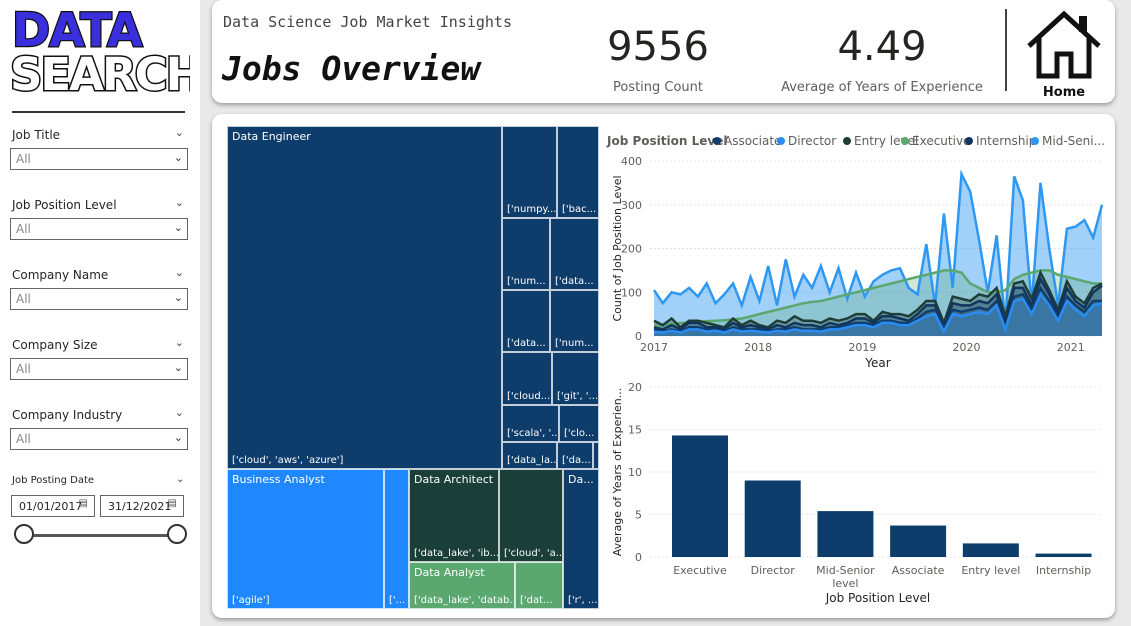  Describe the element at coordinates (23, 299) in the screenshot. I see `company-name-value: All` at that location.